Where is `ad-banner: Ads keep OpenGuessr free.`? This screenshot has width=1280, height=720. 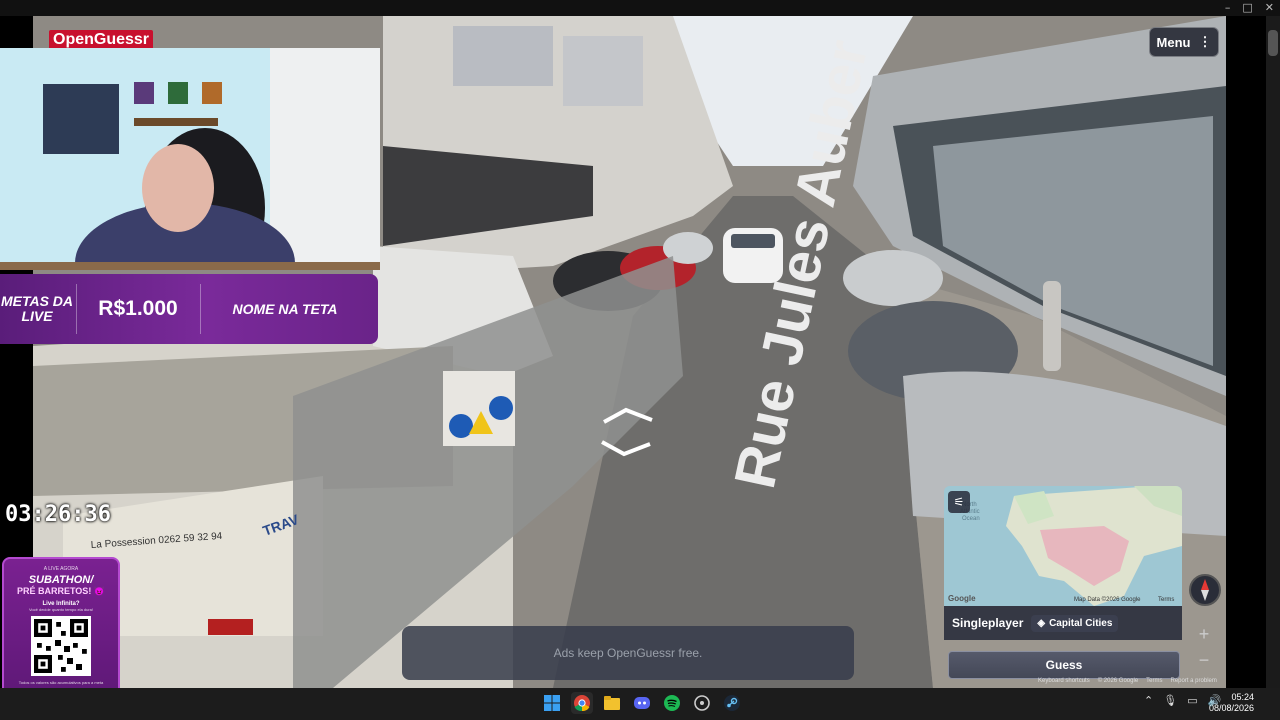
ad-banner: Ads keep OpenGuessr free. is located at coordinates (628, 653).